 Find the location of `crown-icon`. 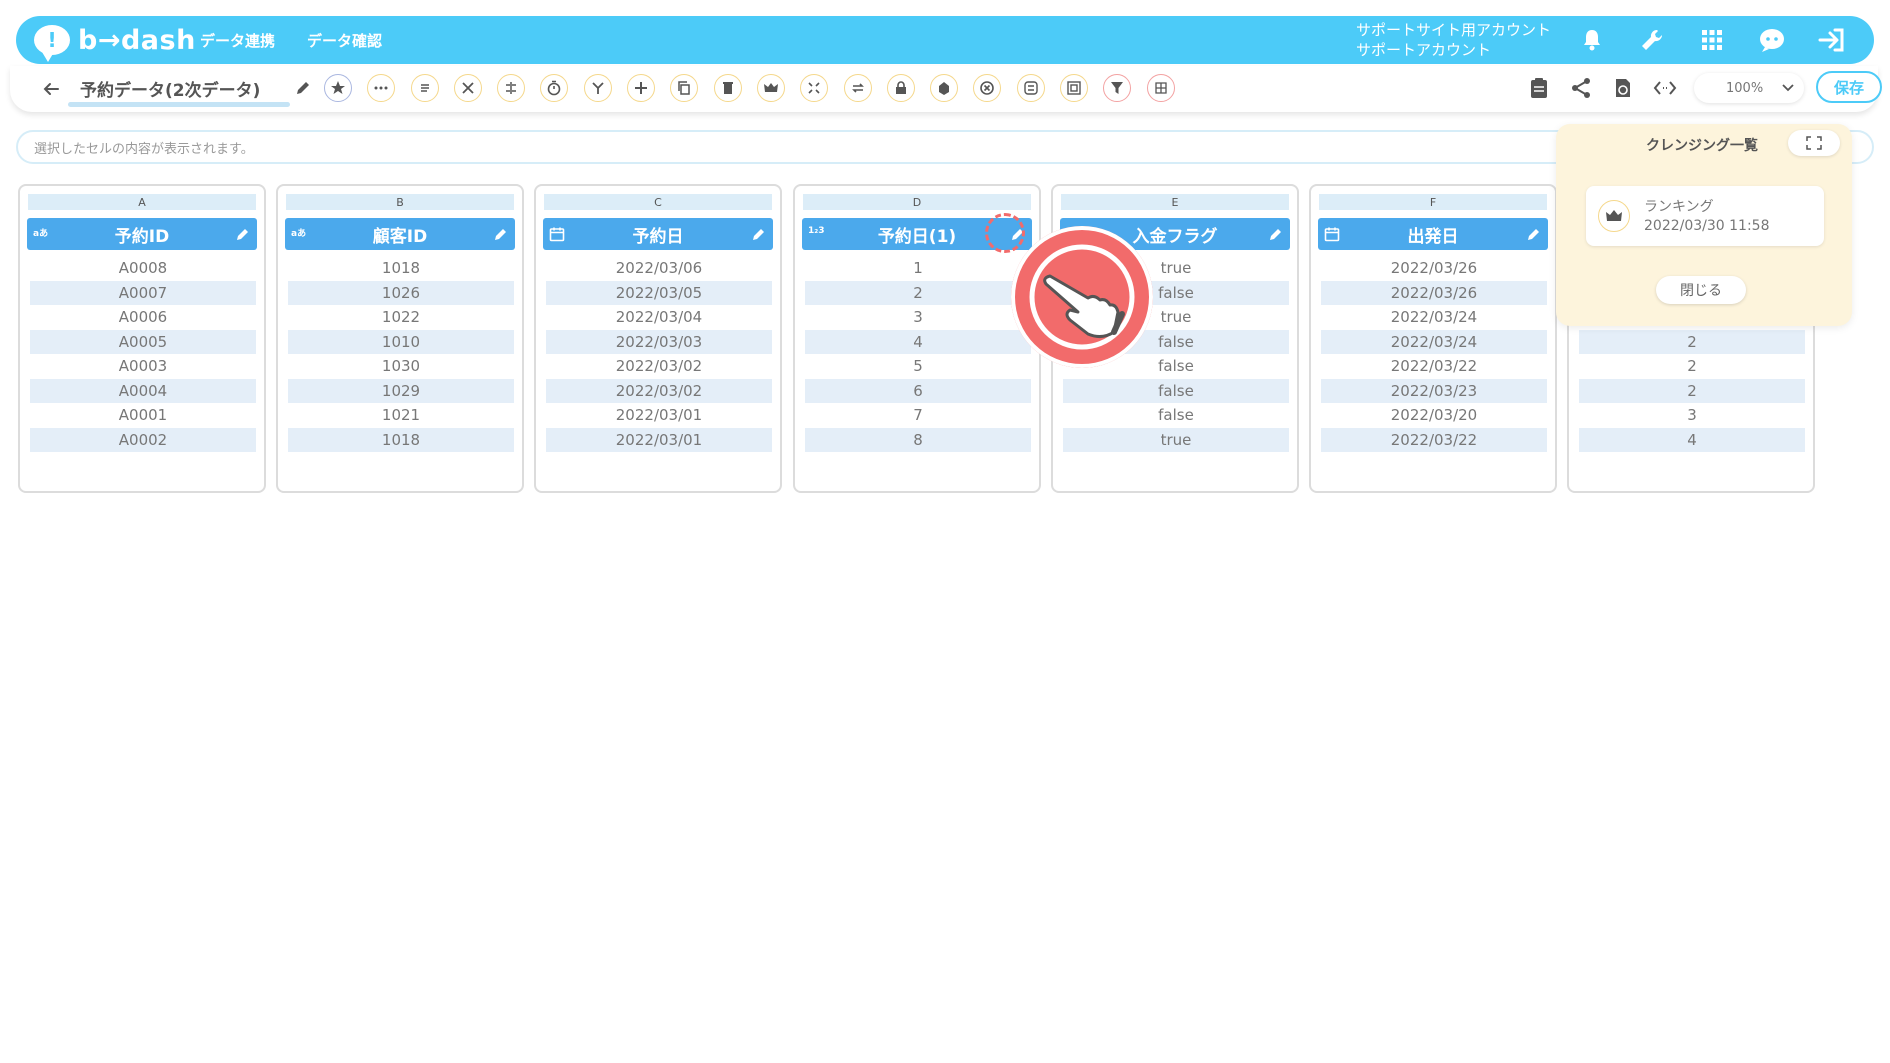

crown-icon is located at coordinates (770, 88).